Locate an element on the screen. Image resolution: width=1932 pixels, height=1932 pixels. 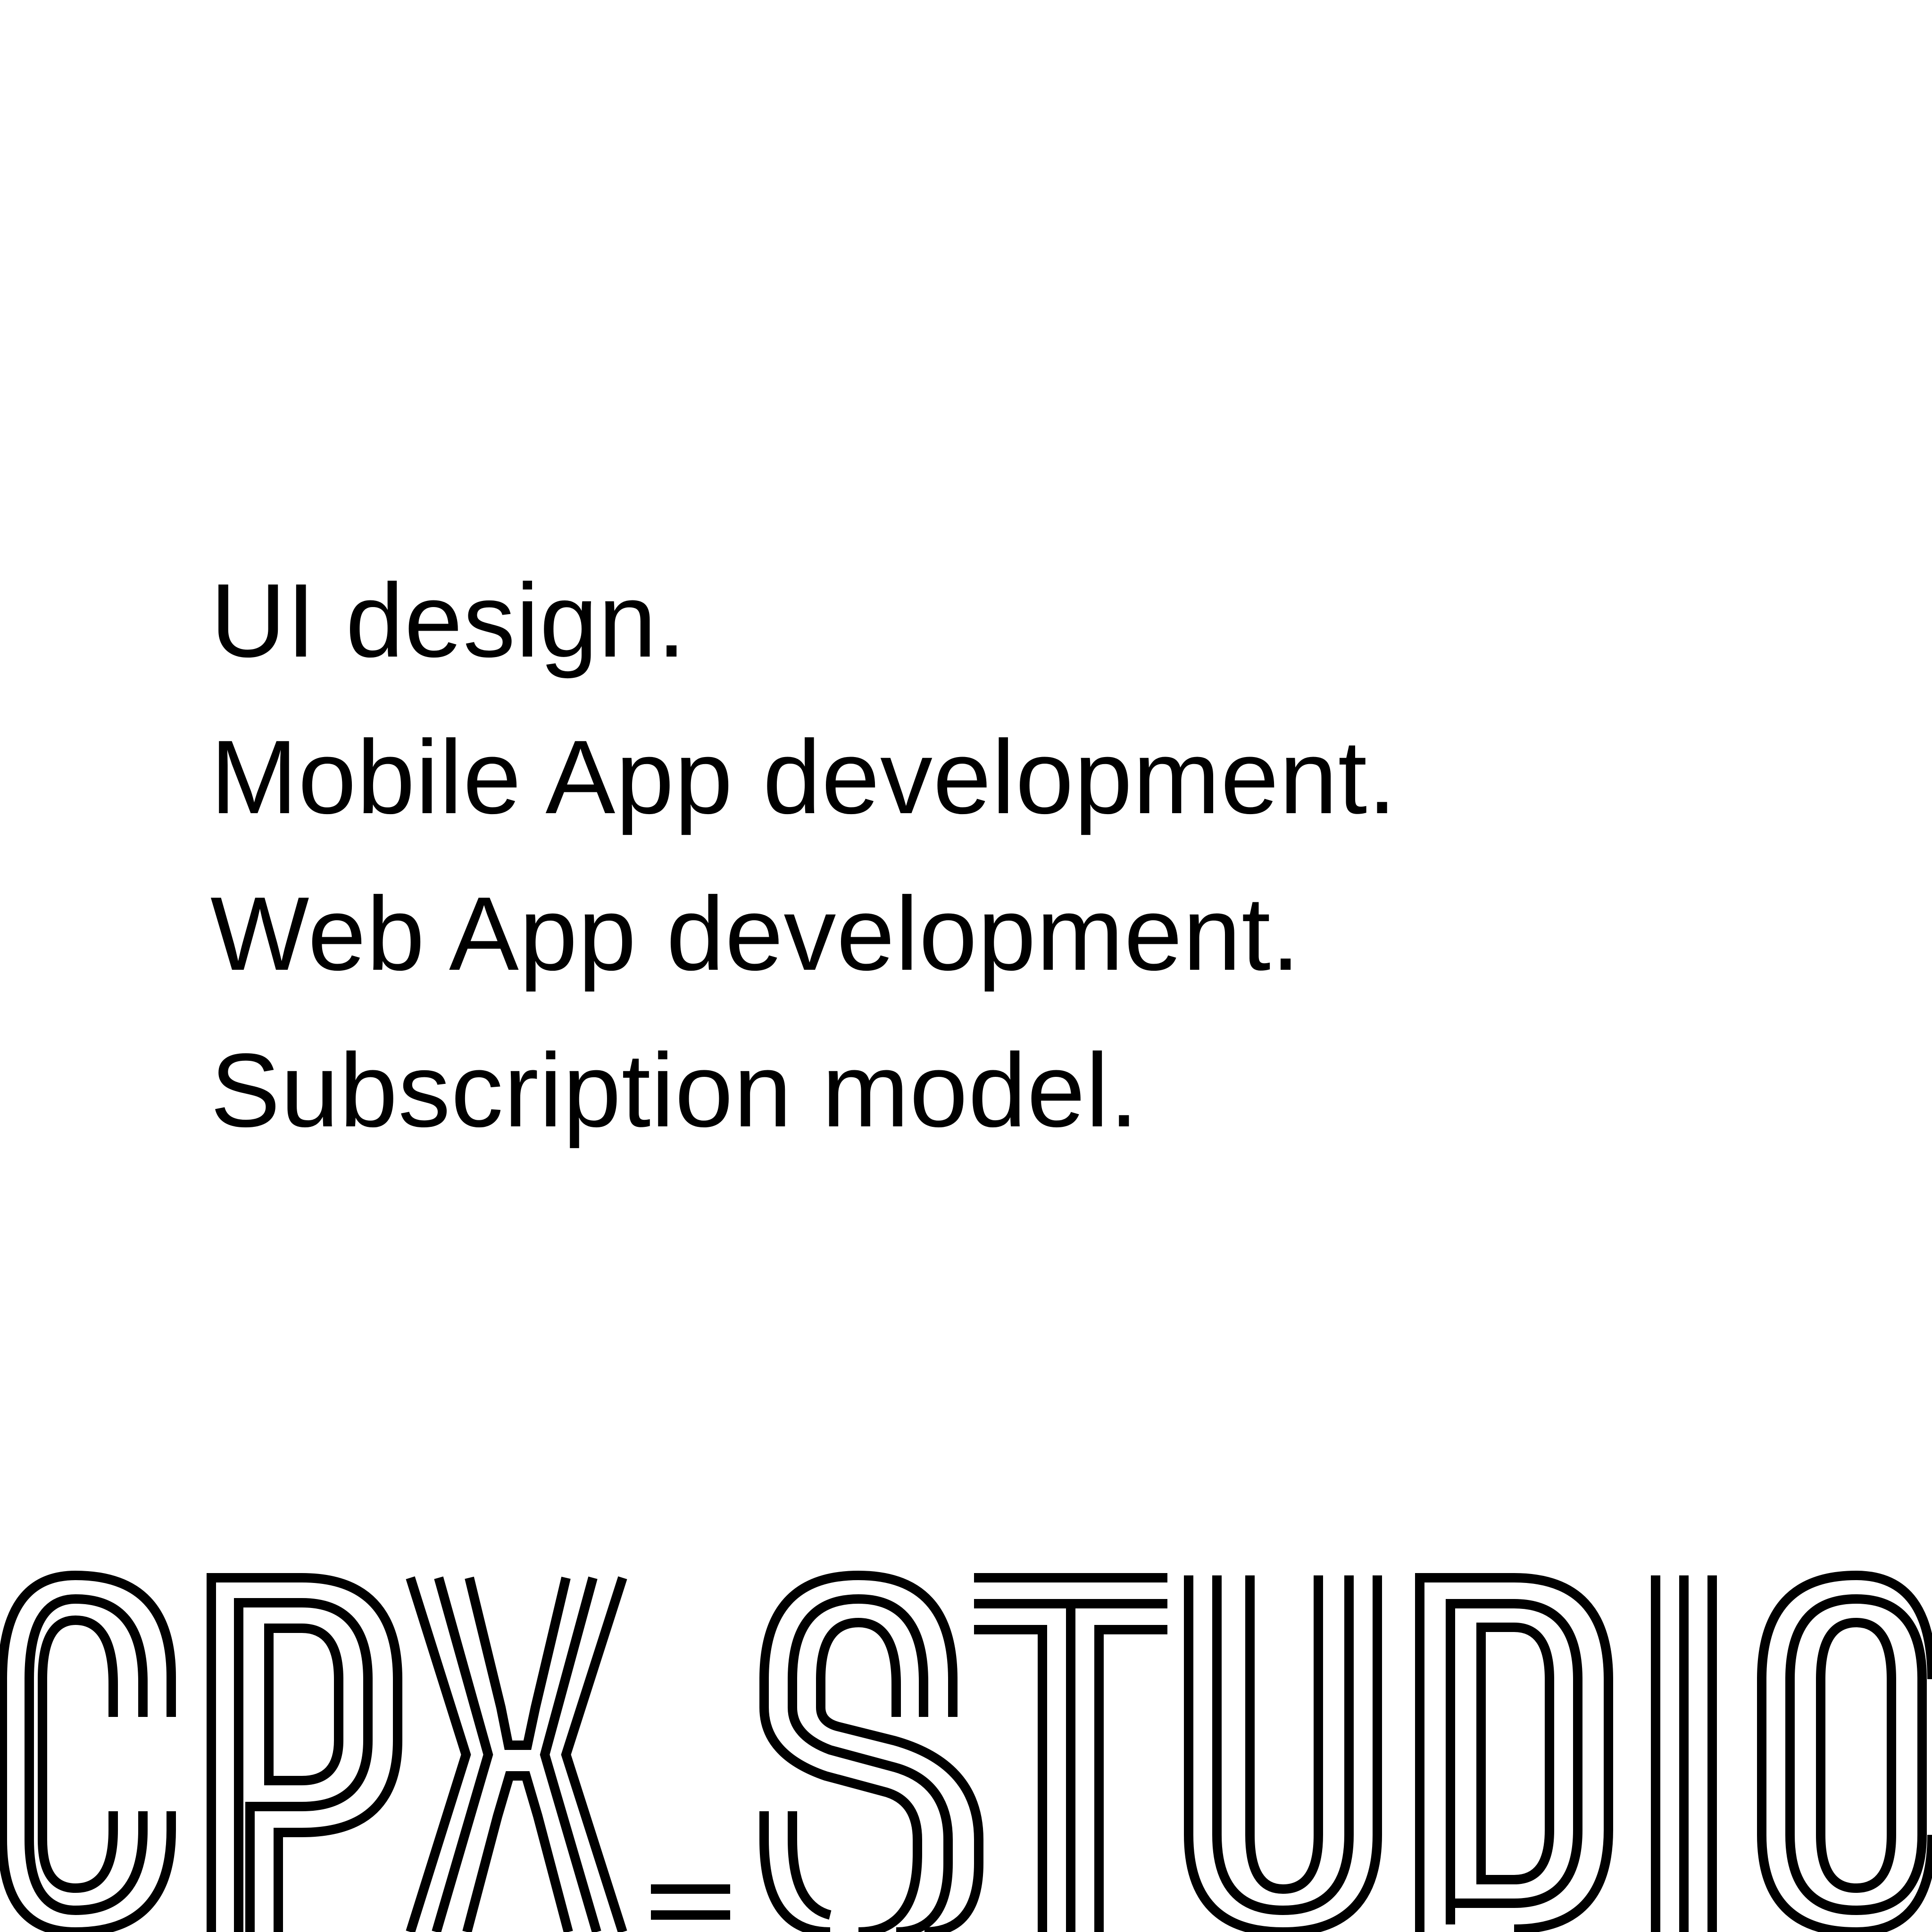
service-item-mobile-app: Mobile App development. is located at coordinates (804, 778).